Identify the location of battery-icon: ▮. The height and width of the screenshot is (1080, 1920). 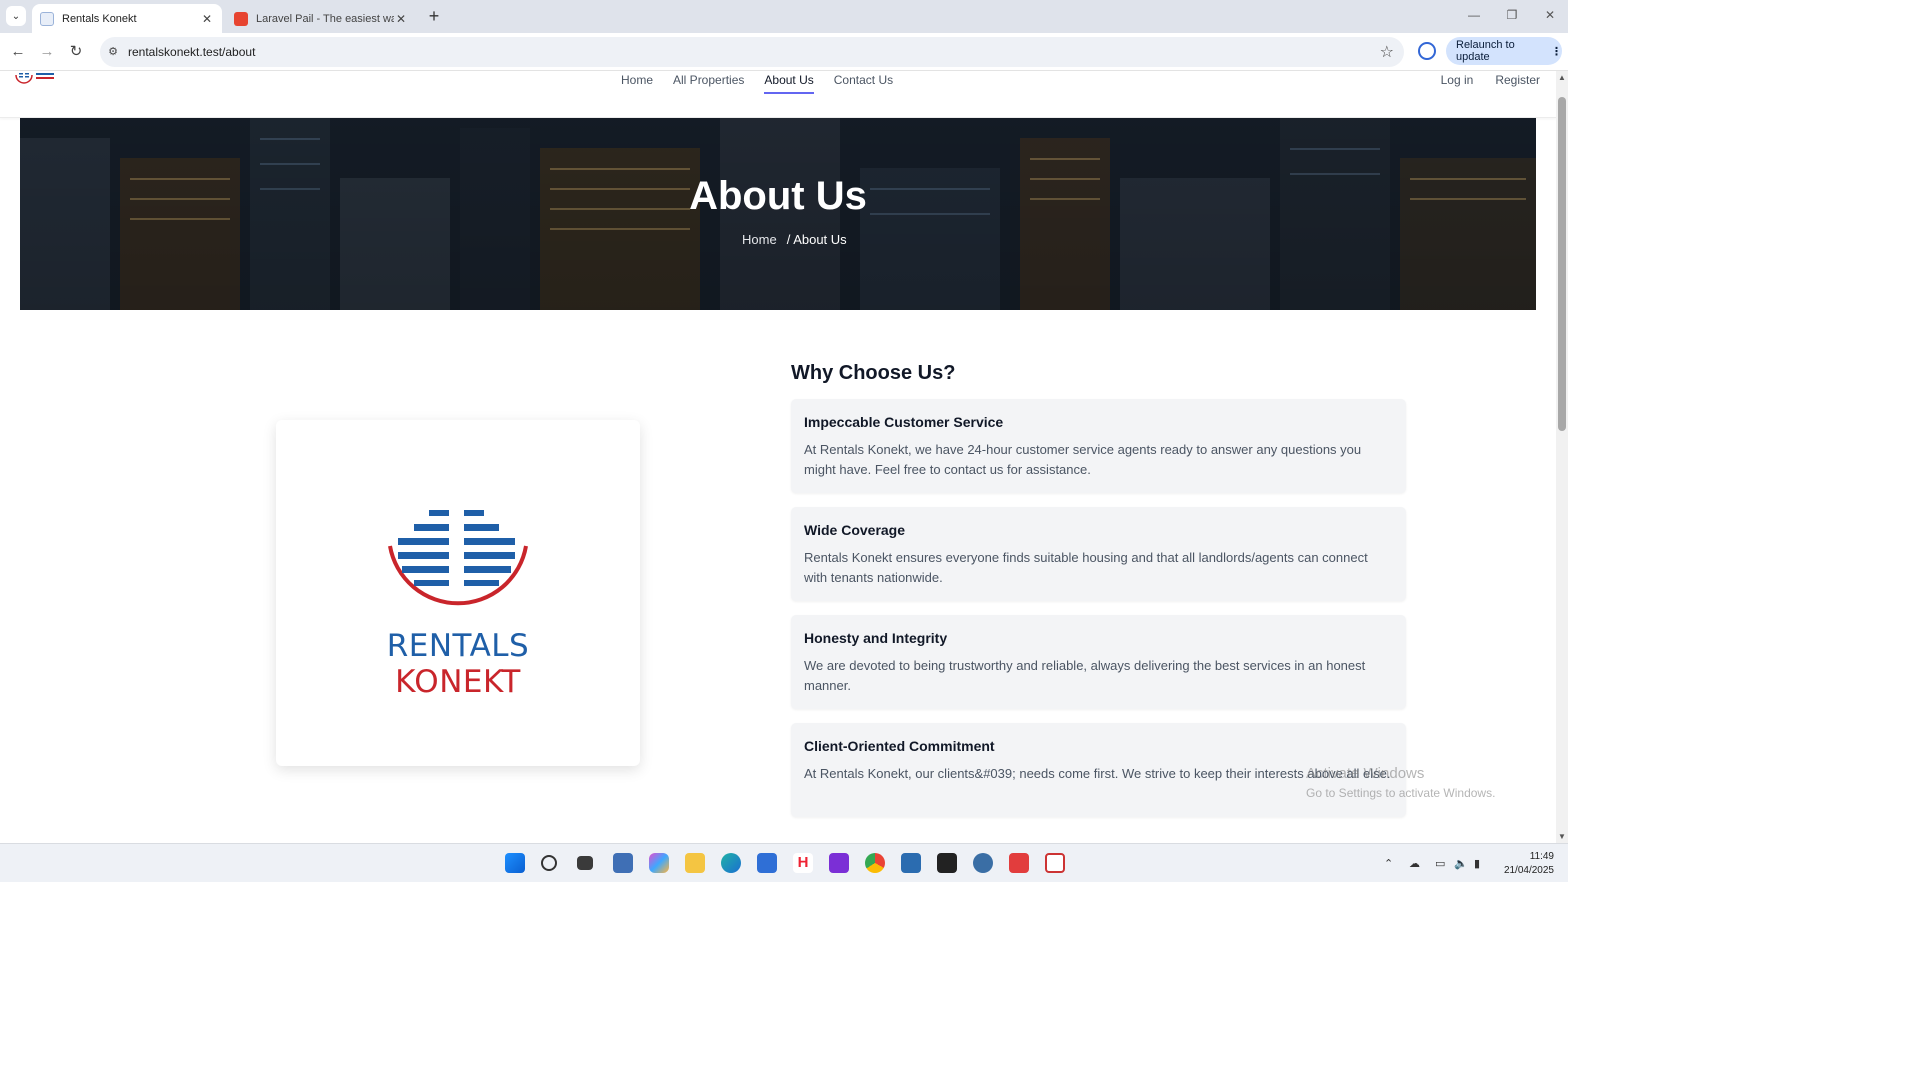
(1477, 863).